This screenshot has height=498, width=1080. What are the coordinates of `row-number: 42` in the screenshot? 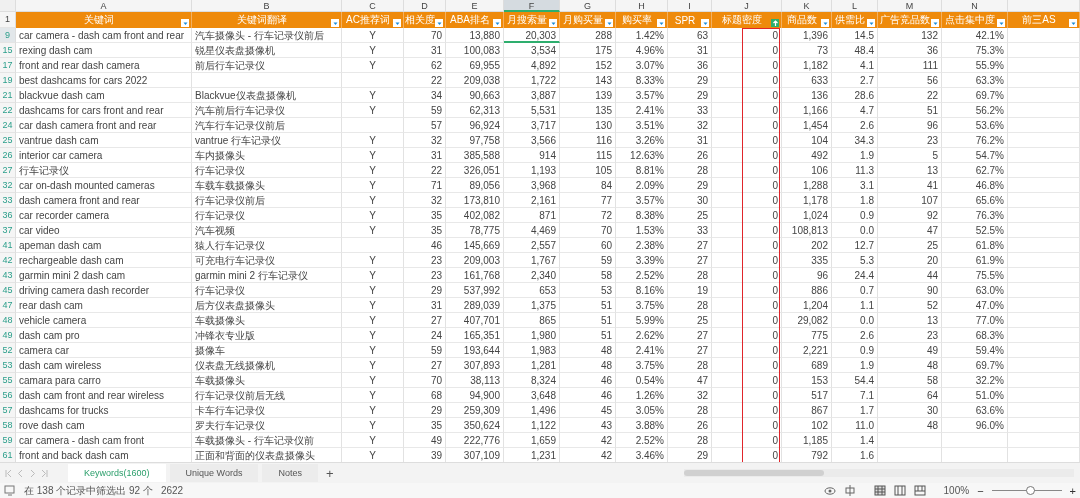 It's located at (8, 260).